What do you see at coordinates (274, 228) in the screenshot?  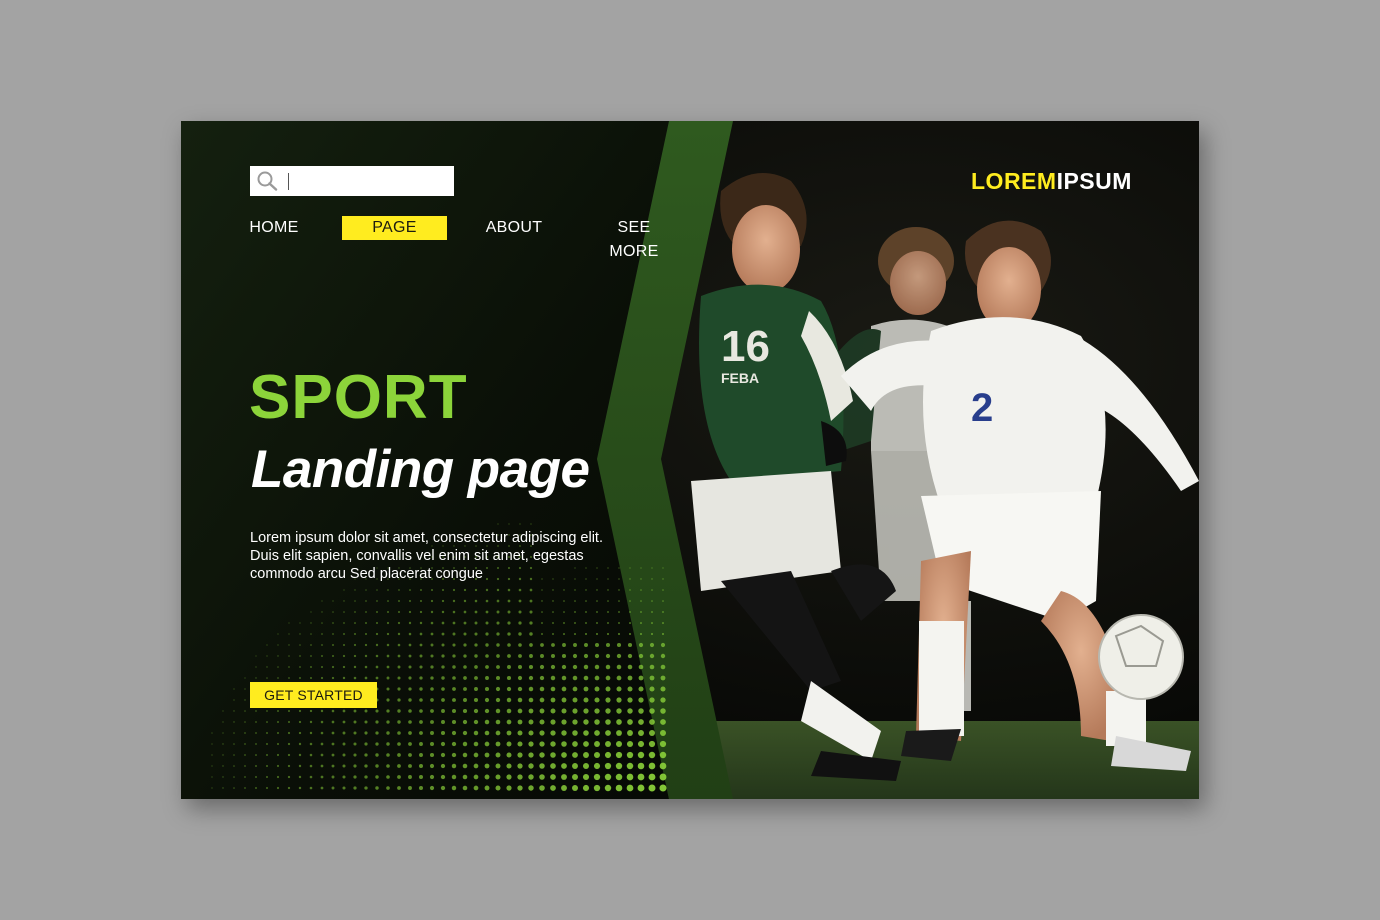 I see `nav-item-home: HOME` at bounding box center [274, 228].